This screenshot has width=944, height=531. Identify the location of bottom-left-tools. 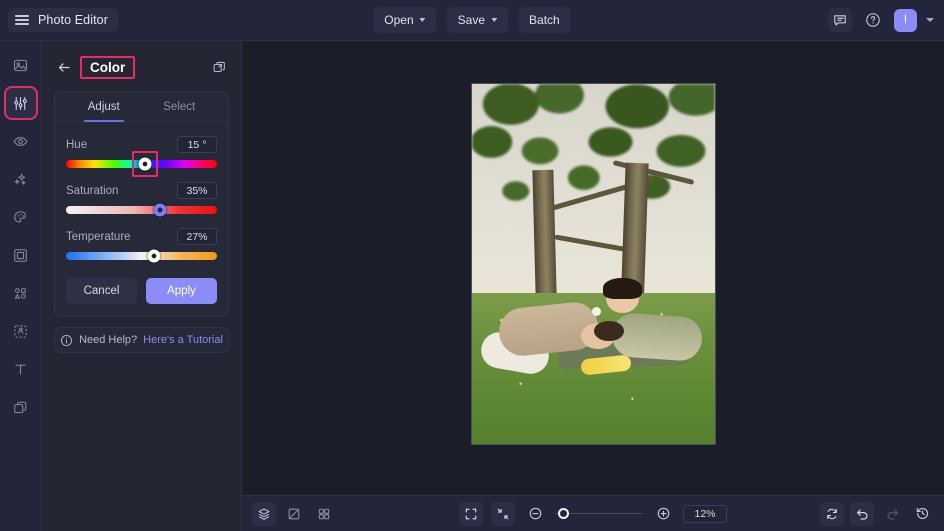
(294, 513).